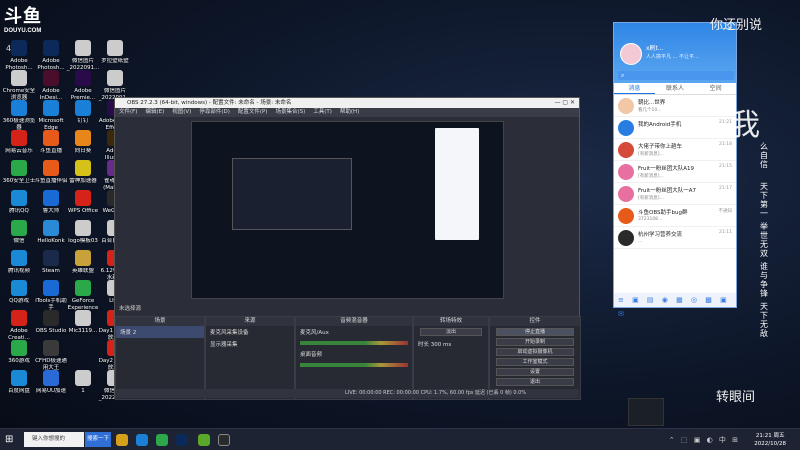 The image size is (800, 450). I want to click on desktop-shortcut: GeForce Experience, so click(83, 295).